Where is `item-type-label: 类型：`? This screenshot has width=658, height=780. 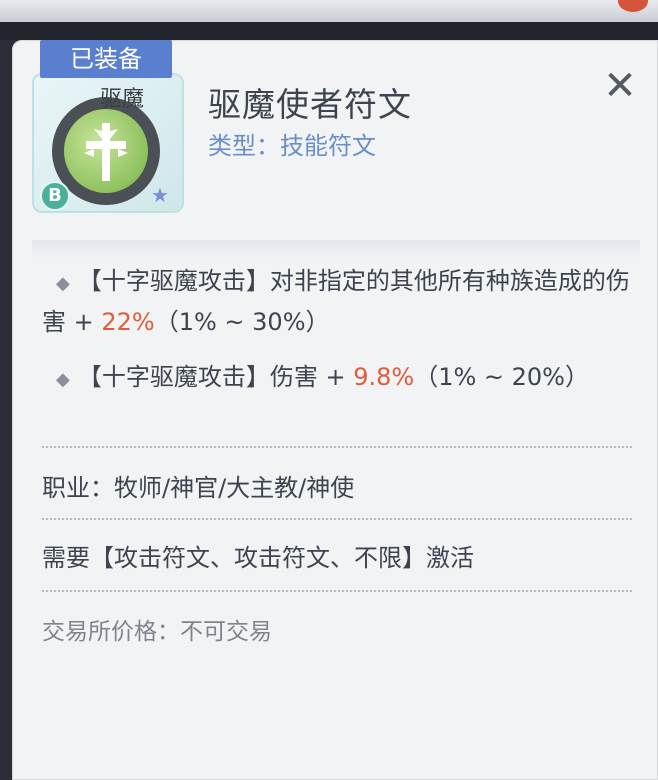 item-type-label: 类型： is located at coordinates (244, 146).